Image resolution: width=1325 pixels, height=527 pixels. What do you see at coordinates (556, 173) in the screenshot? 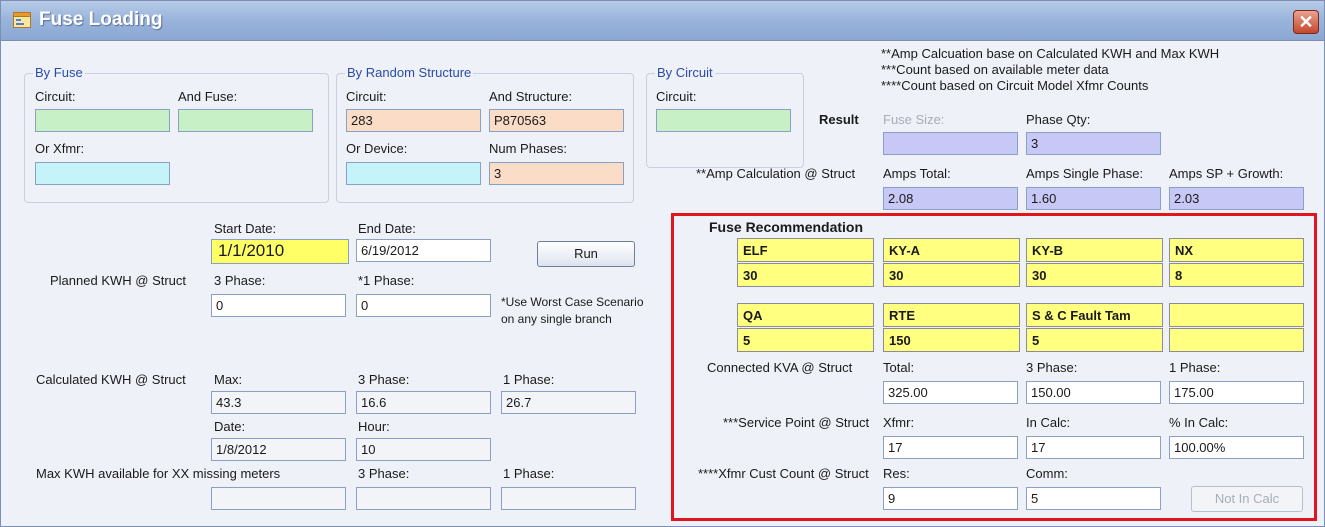
I see `random-phases-input: 3` at bounding box center [556, 173].